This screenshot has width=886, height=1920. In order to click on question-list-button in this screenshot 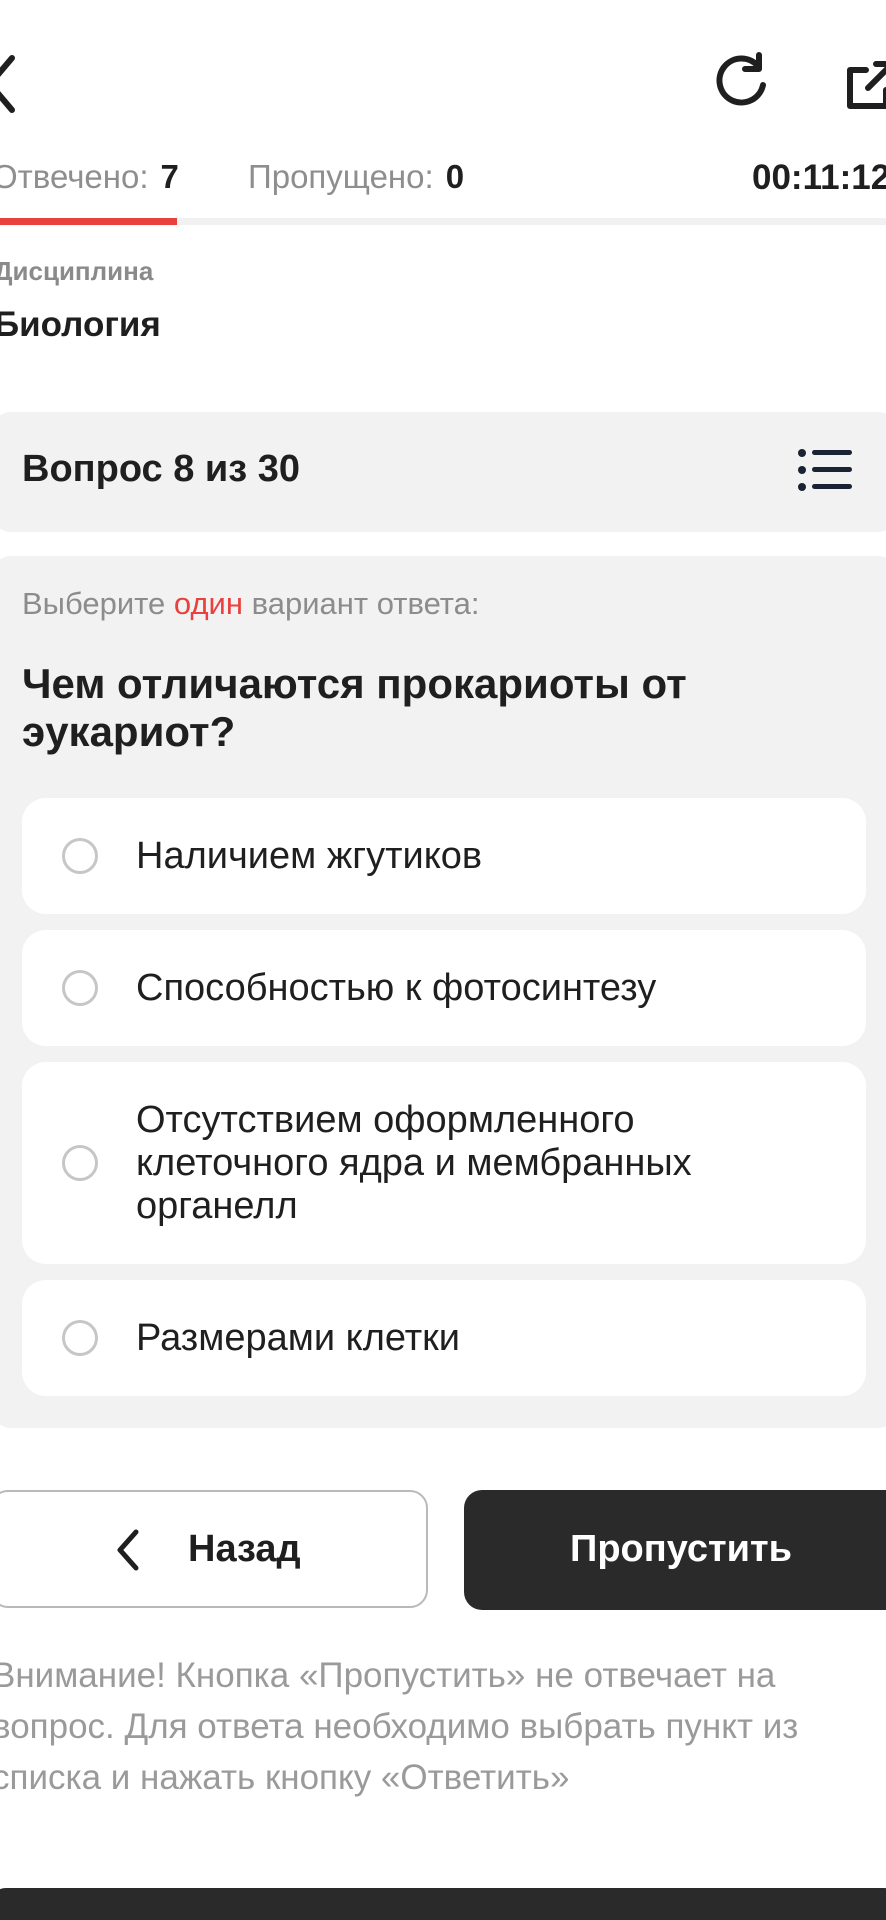, I will do `click(825, 470)`.